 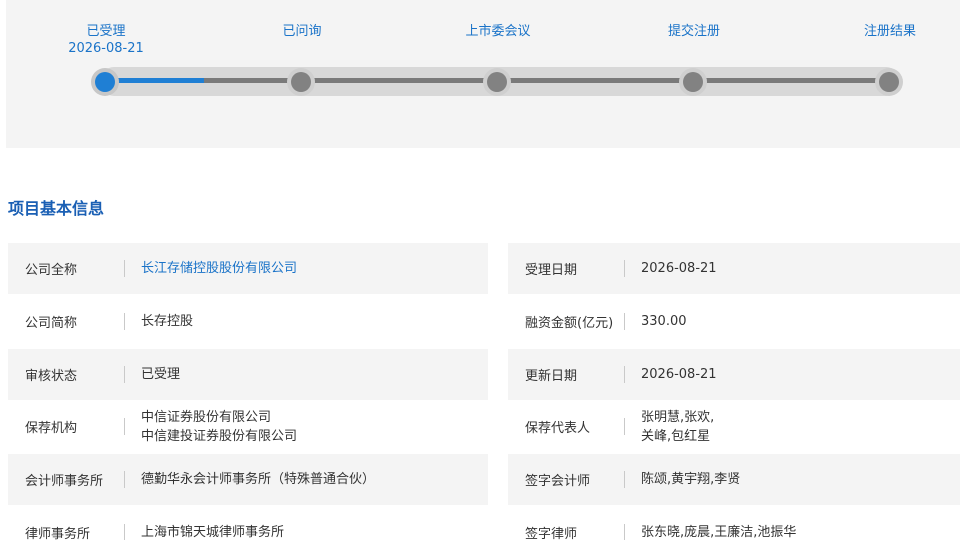 I want to click on info-label: 融资金额(亿元), so click(x=569, y=323).